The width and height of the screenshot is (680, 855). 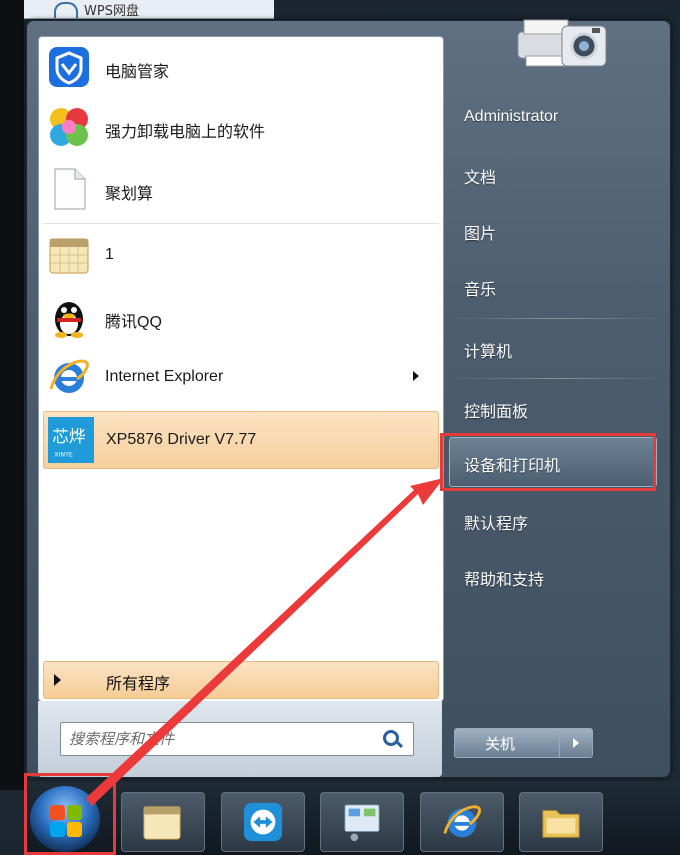 I want to click on tencent-manager-icon, so click(x=69, y=67).